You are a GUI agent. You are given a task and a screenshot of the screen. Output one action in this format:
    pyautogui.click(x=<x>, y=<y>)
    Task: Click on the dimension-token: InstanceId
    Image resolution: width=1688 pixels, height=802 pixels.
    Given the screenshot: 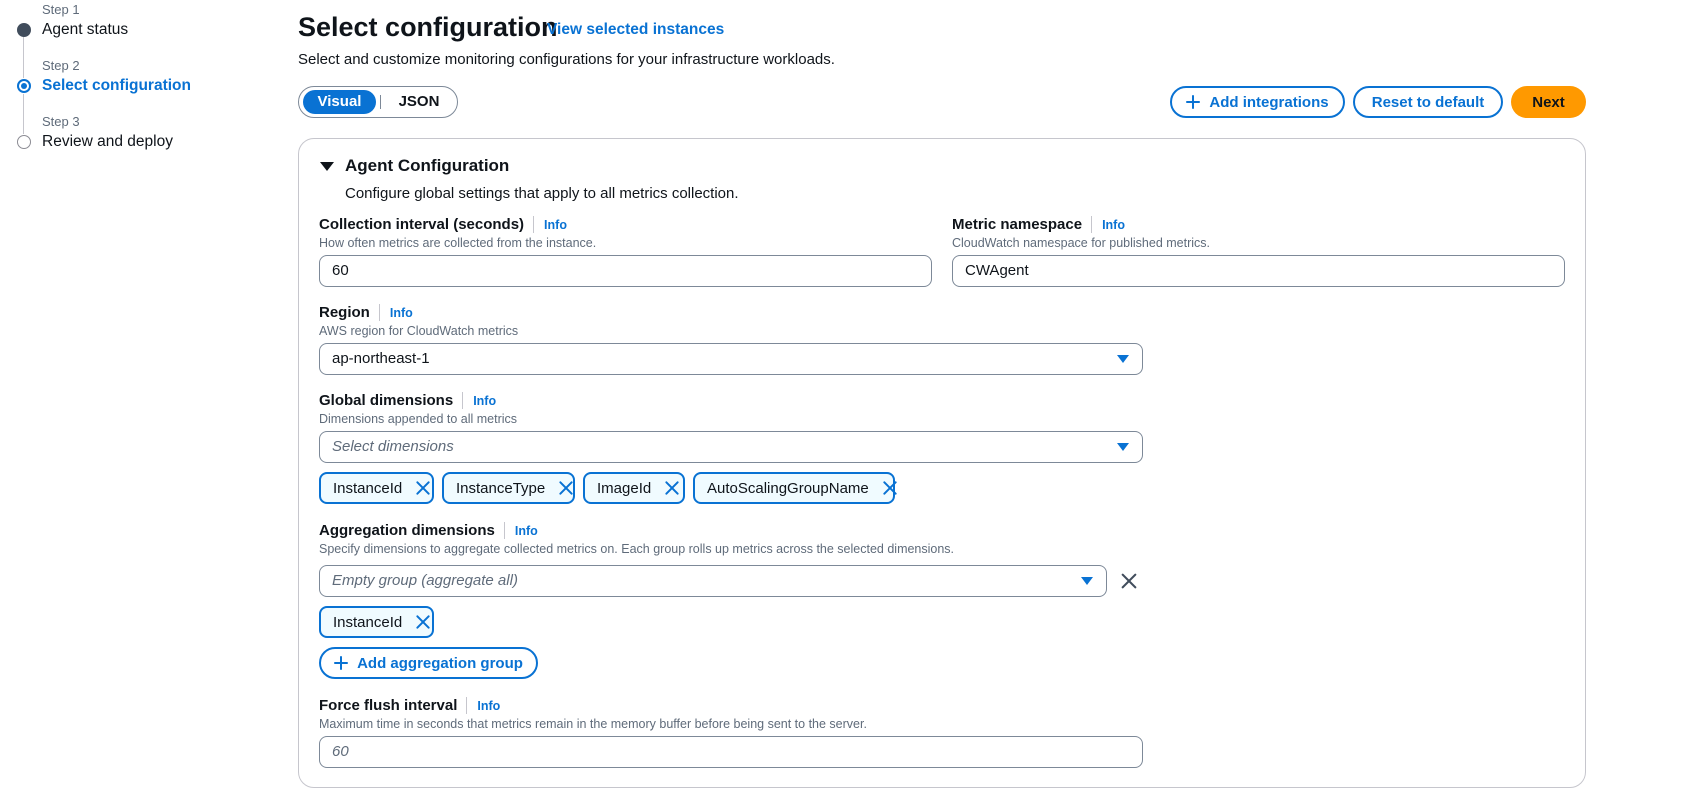 What is the action you would take?
    pyautogui.click(x=376, y=488)
    